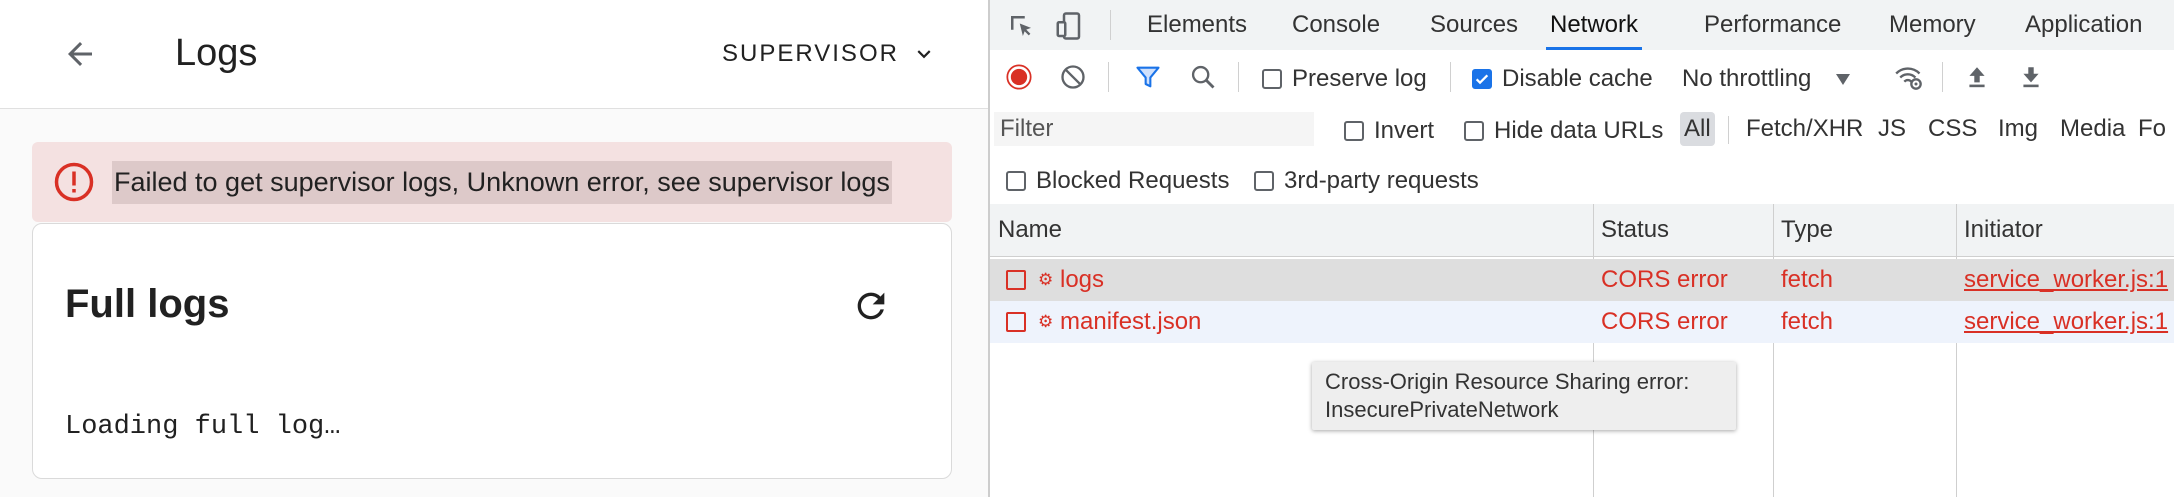  I want to click on tab-elements: Elements, so click(1197, 25).